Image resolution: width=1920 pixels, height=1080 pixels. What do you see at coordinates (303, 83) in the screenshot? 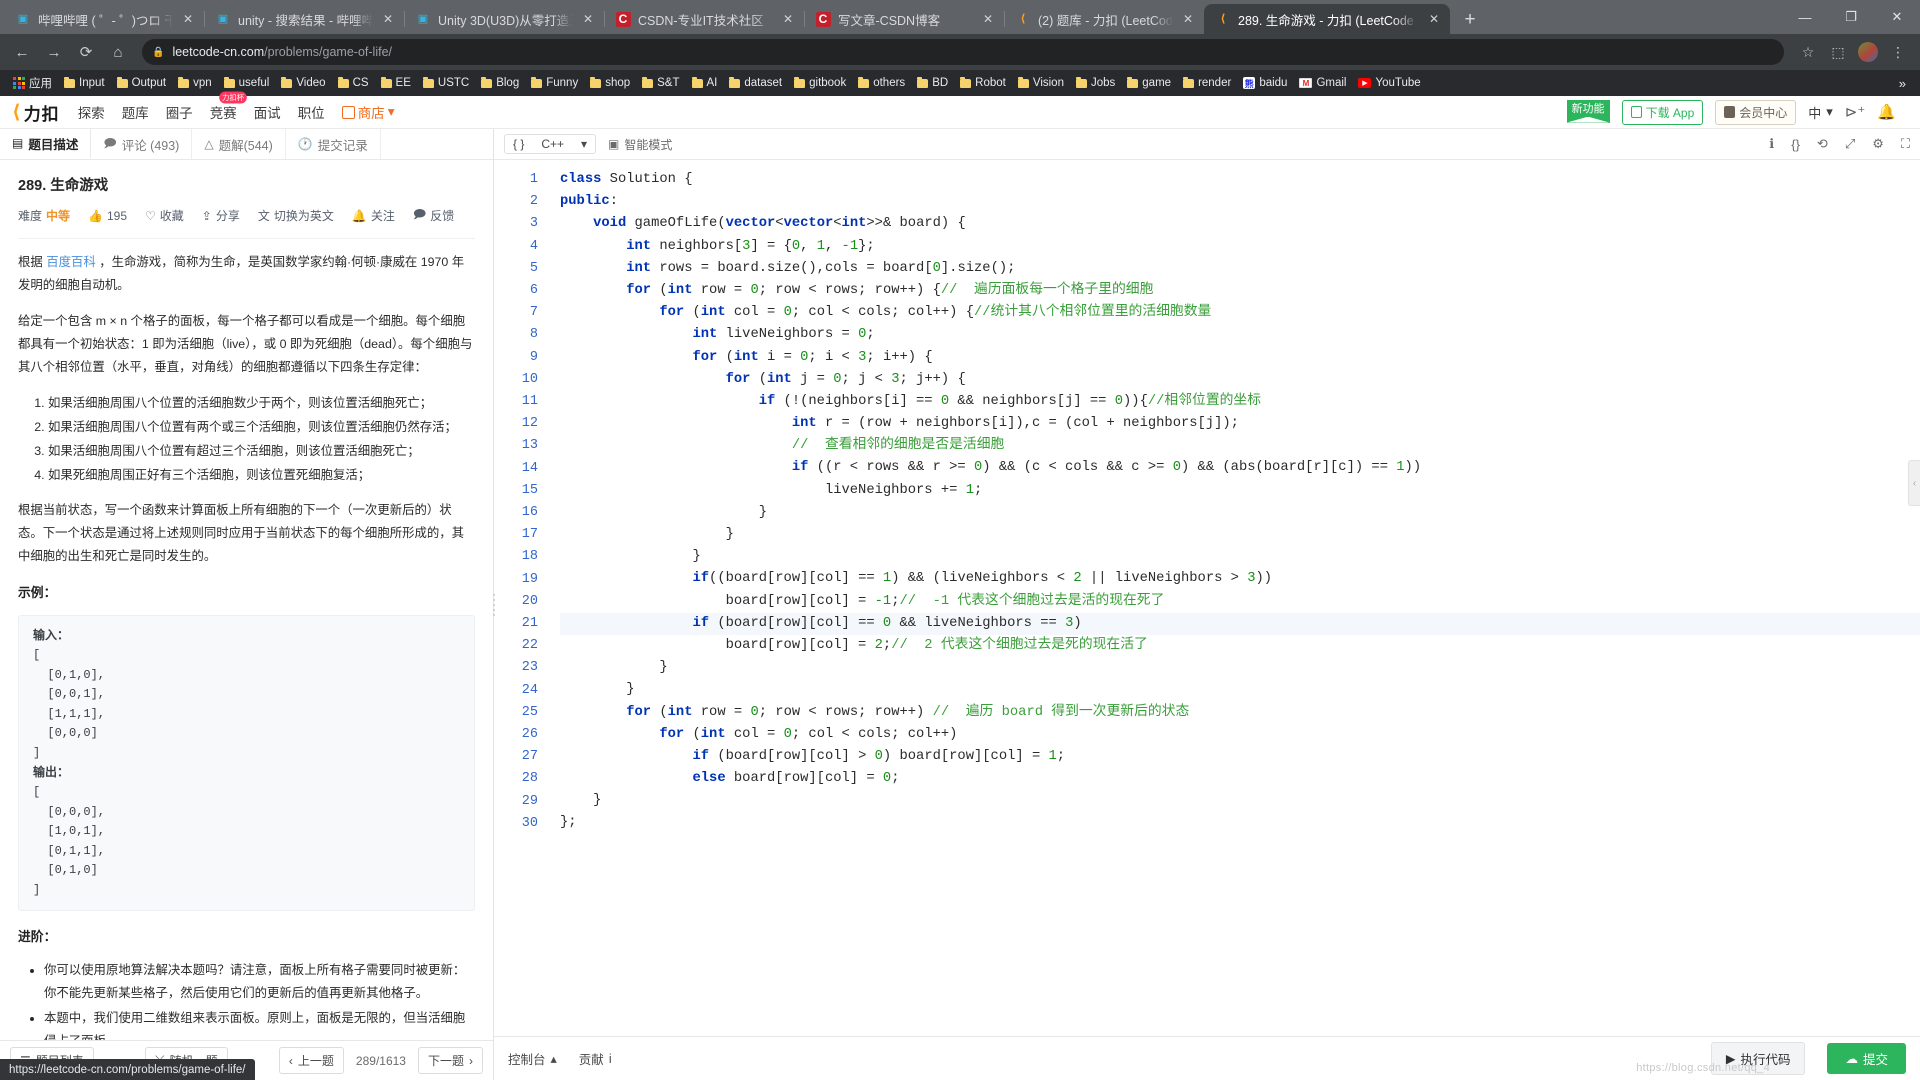
I see `bookmark-video: Video` at bounding box center [303, 83].